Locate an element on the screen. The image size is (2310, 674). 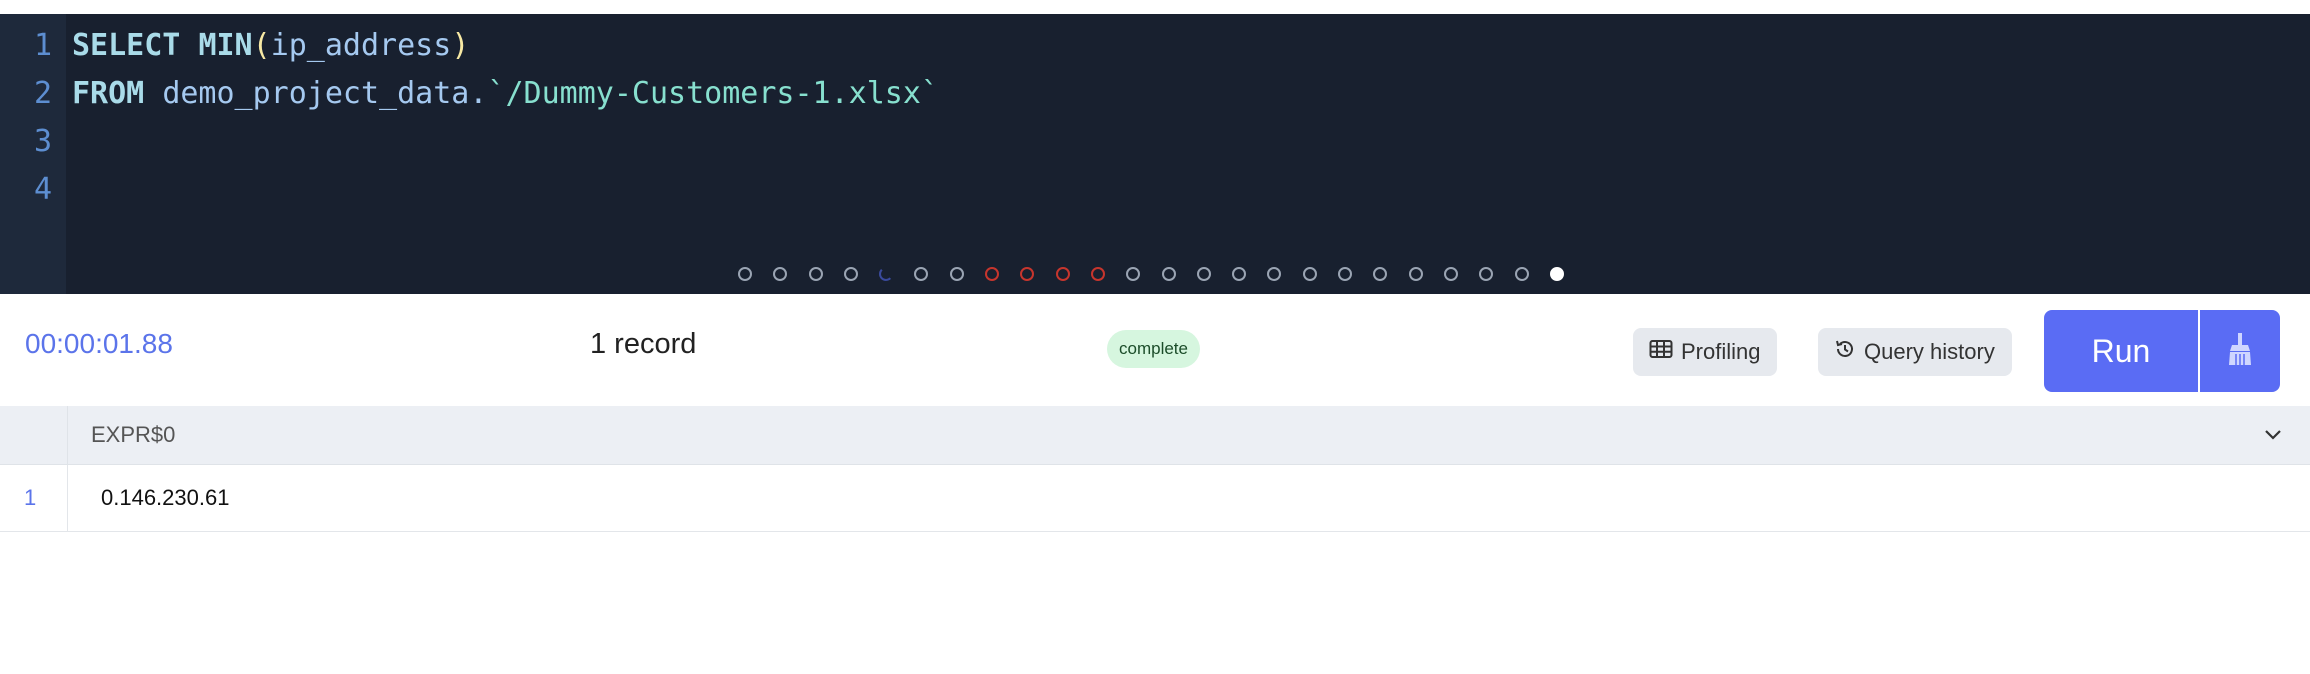
schema-identifier: demo_project_data. is located at coordinates (325, 93).